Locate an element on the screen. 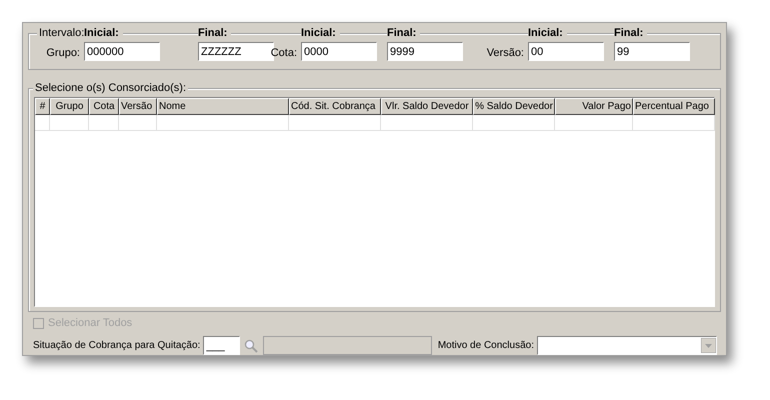 Image resolution: width=770 pixels, height=400 pixels. range-label: Versão: is located at coordinates (505, 53).